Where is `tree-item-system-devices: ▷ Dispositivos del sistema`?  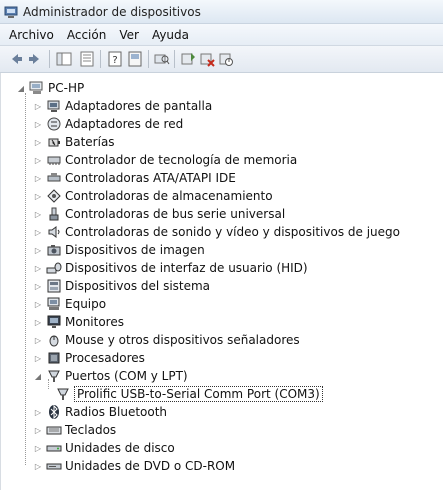 tree-item-system-devices: ▷ Dispositivos del sistema is located at coordinates (121, 286).